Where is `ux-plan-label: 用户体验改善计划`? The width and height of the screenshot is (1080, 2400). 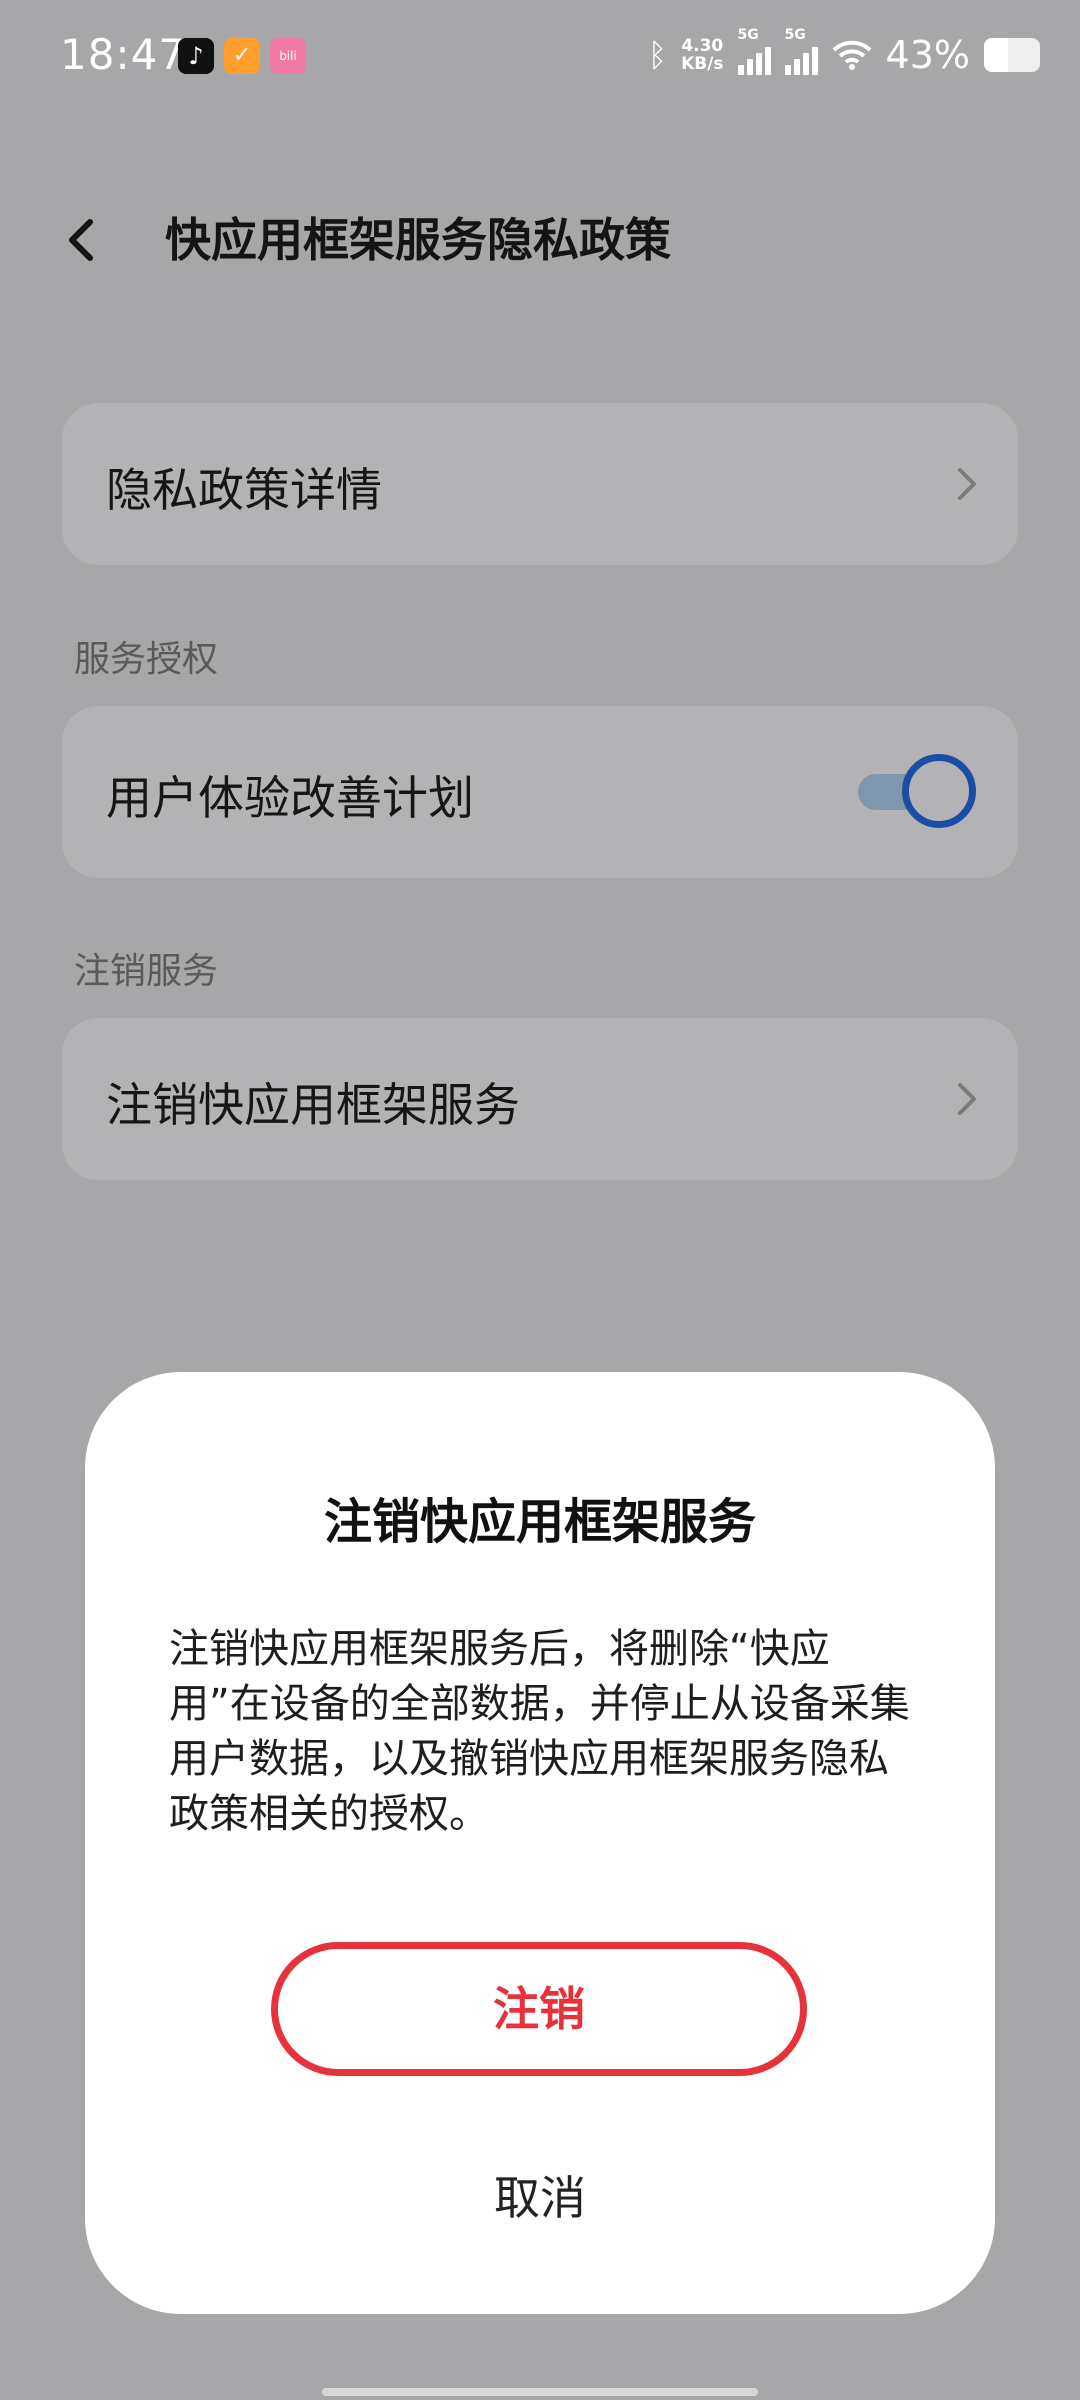
ux-plan-label: 用户体验改善计划 is located at coordinates (290, 798).